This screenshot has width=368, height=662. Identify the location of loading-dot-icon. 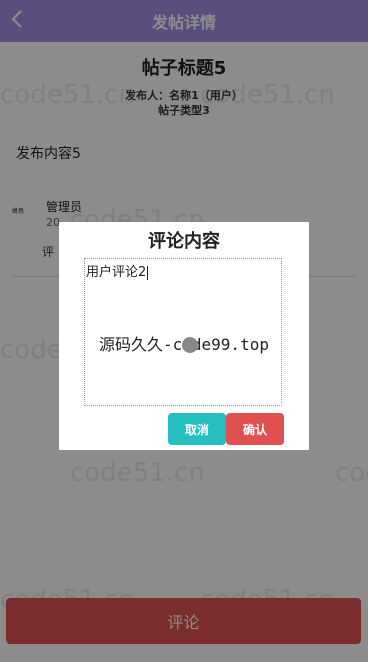
(190, 345).